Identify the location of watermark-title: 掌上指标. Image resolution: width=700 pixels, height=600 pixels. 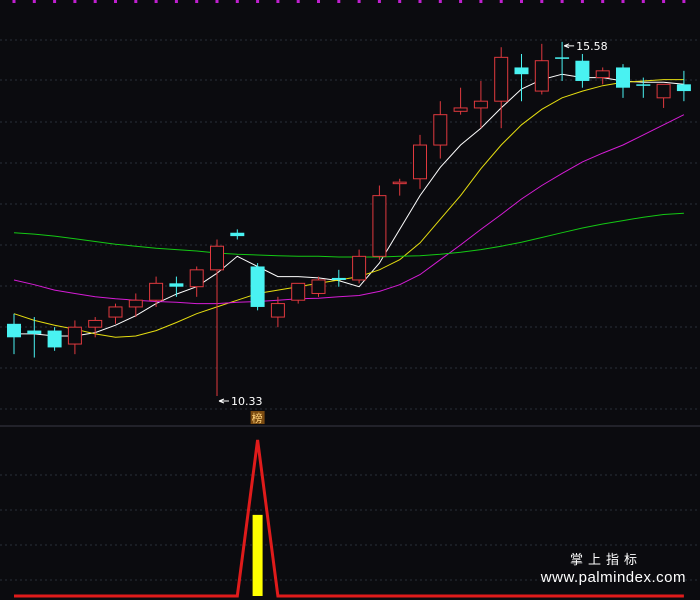
(605, 560).